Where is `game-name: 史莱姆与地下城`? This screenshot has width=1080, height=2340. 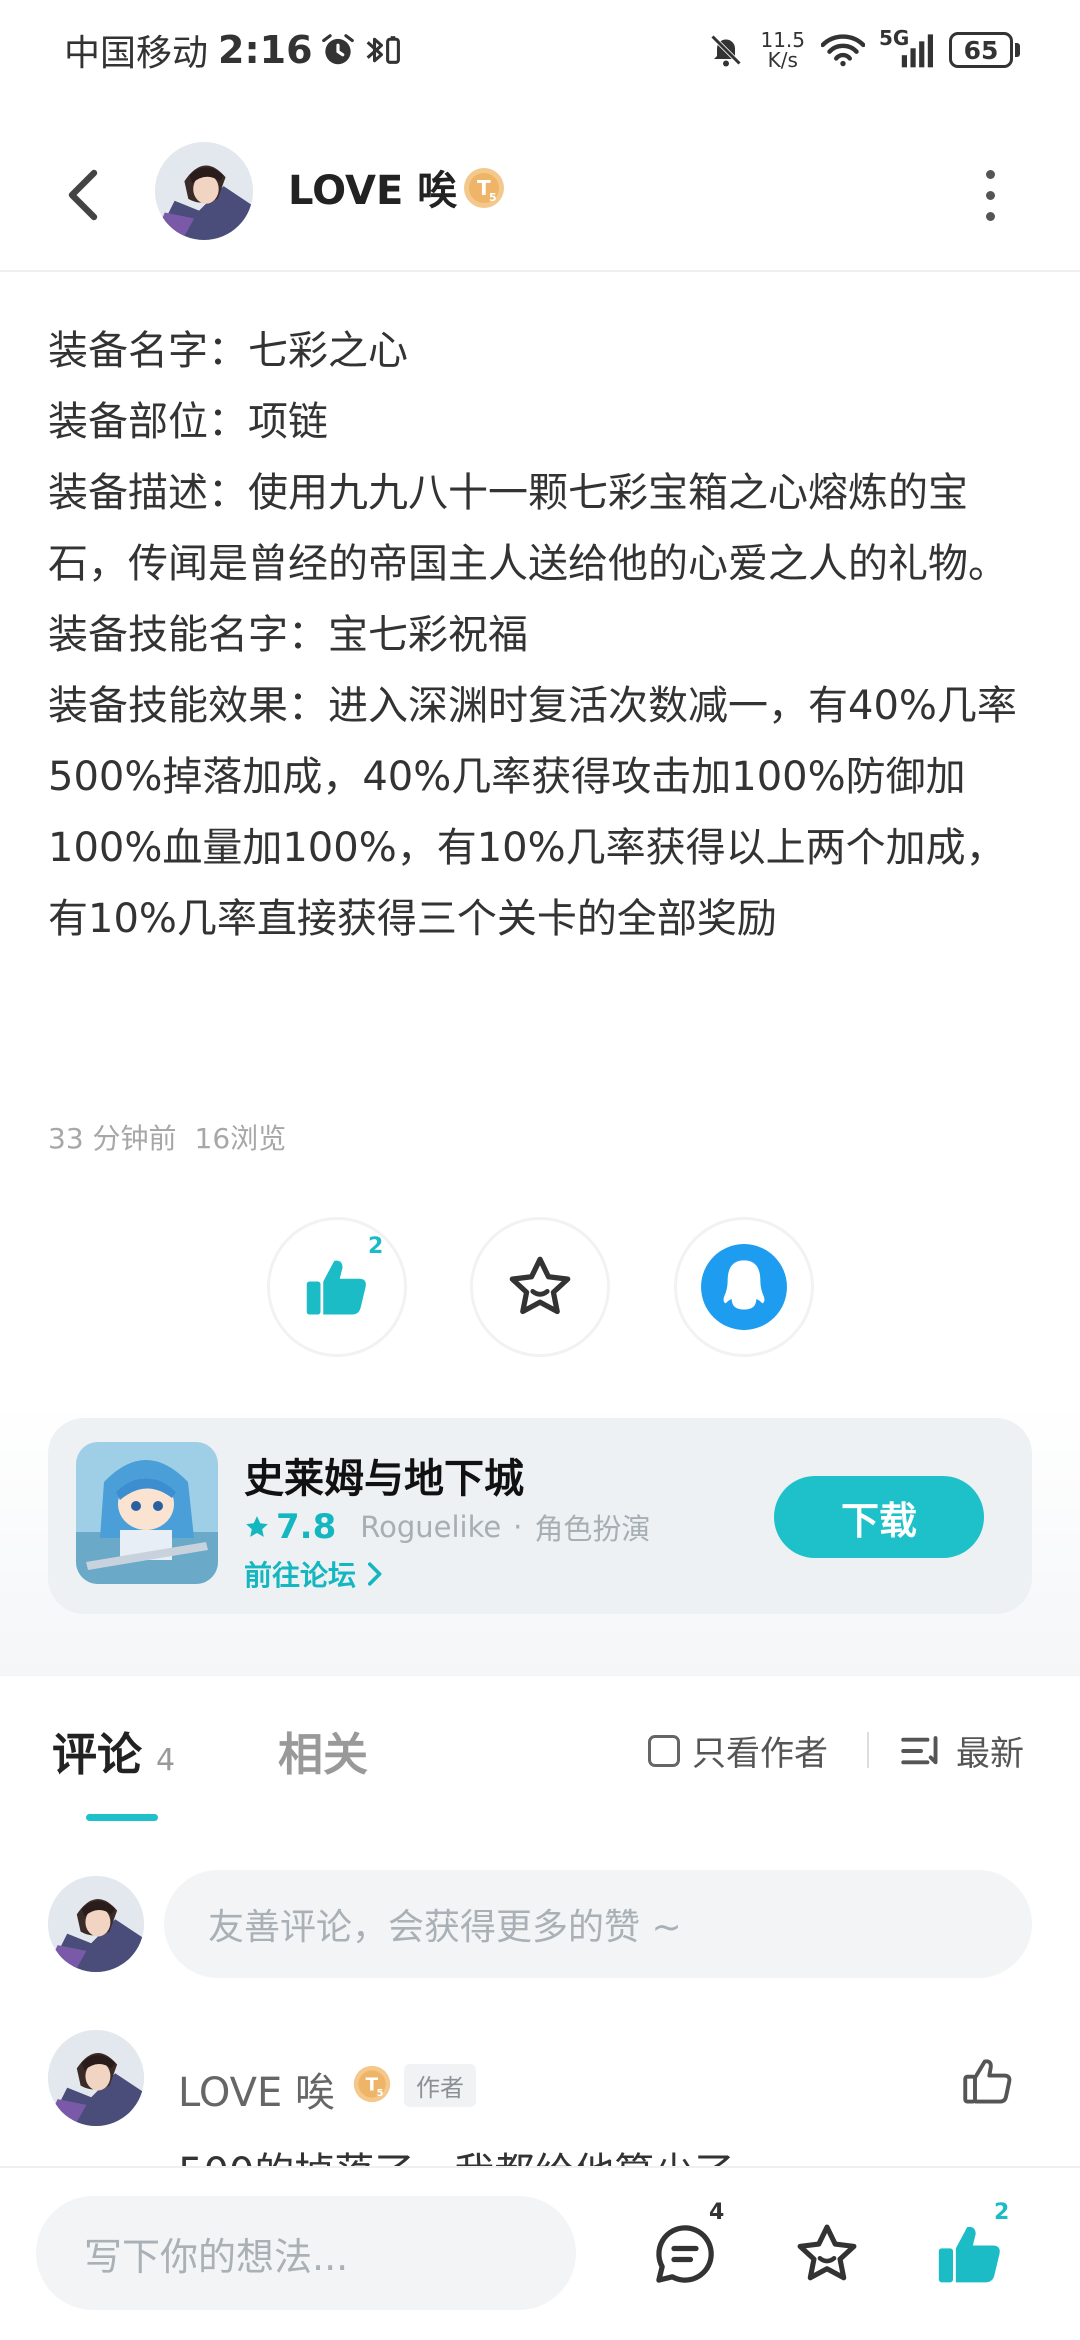
game-name: 史莱姆与地下城 is located at coordinates (384, 1479).